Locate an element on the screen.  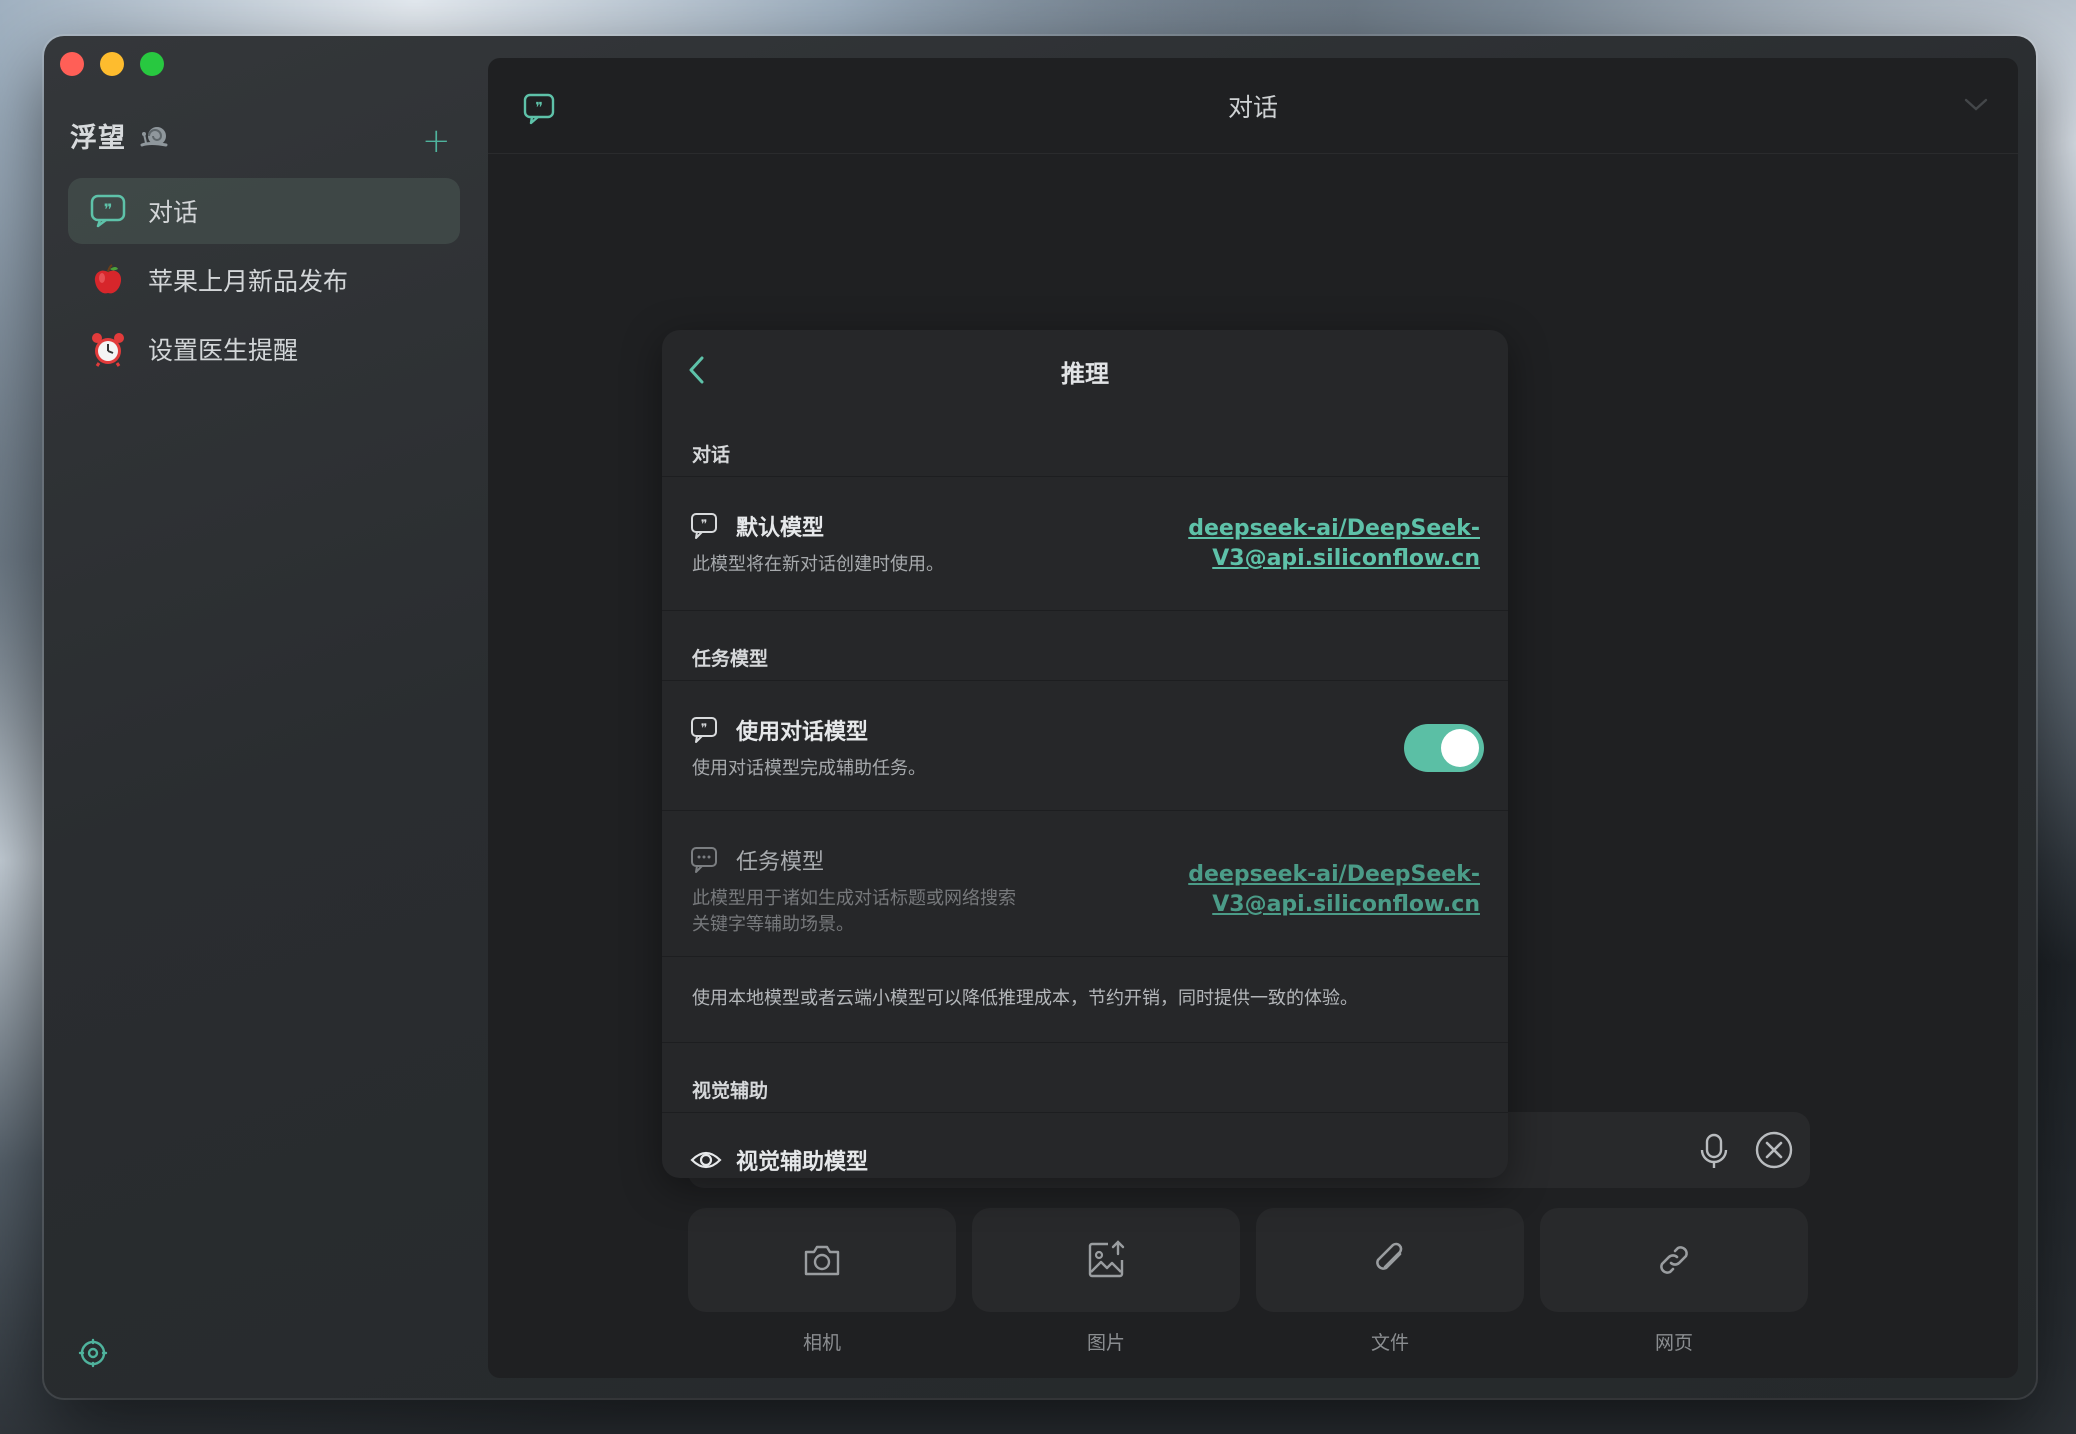
clear-input-icon is located at coordinates (1774, 1150).